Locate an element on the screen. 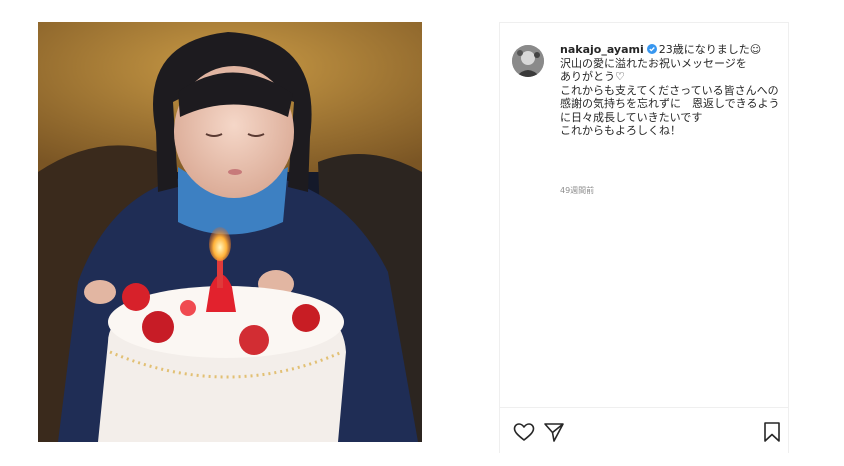  username-link: nakajo_ayami is located at coordinates (602, 49).